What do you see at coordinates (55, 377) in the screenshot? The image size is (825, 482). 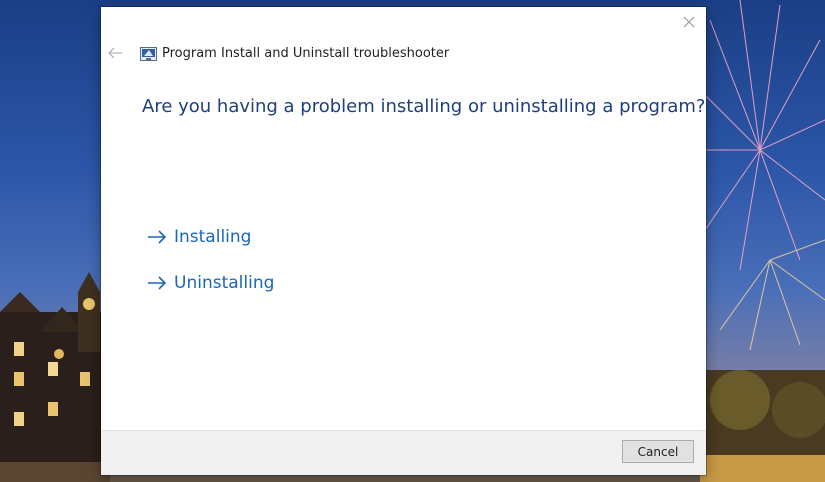 I see `city-wallpaper-art` at bounding box center [55, 377].